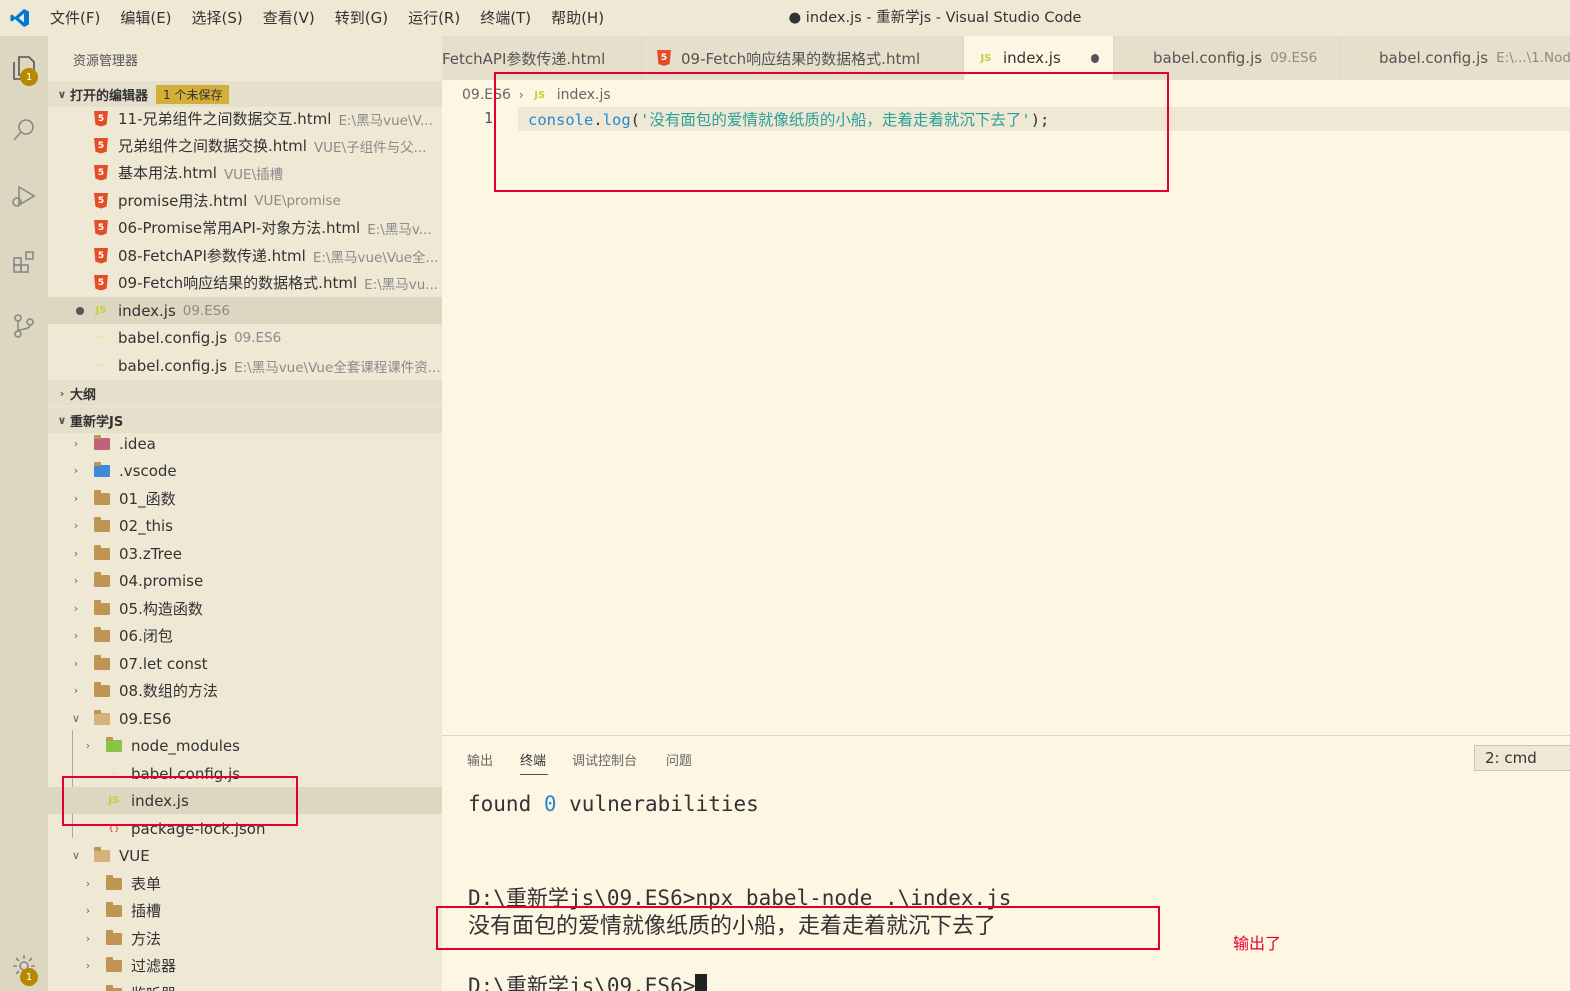 The width and height of the screenshot is (1570, 991). Describe the element at coordinates (24, 326) in the screenshot. I see `source-control-icon` at that location.